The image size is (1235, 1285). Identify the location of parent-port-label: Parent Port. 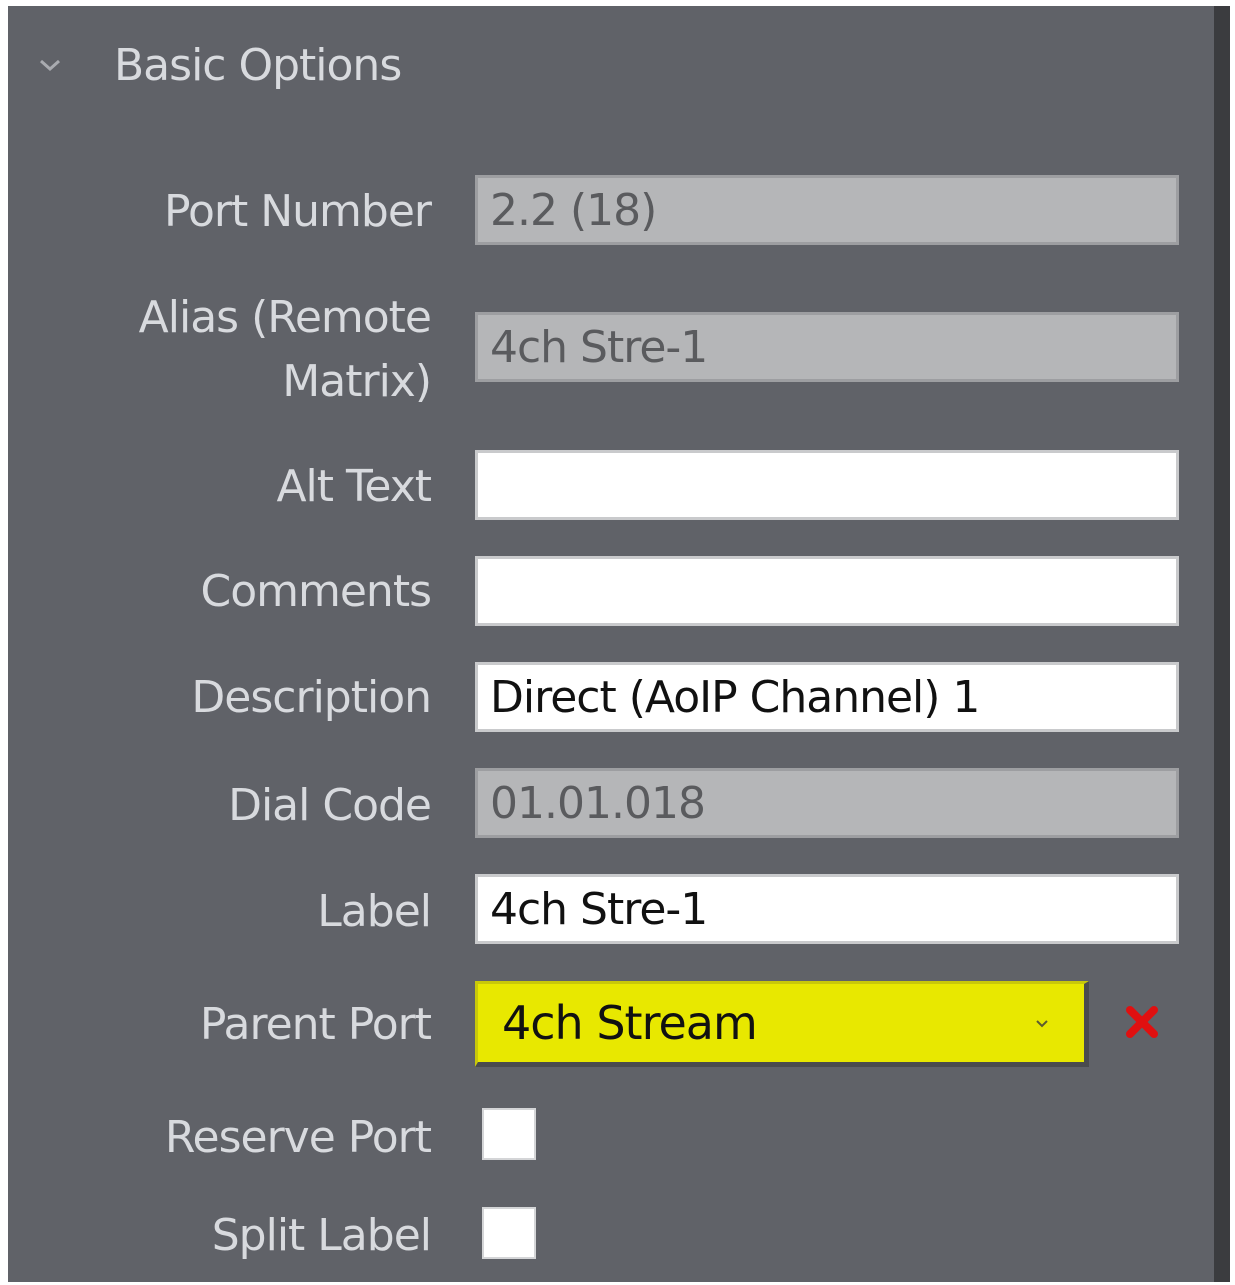
(315, 1024).